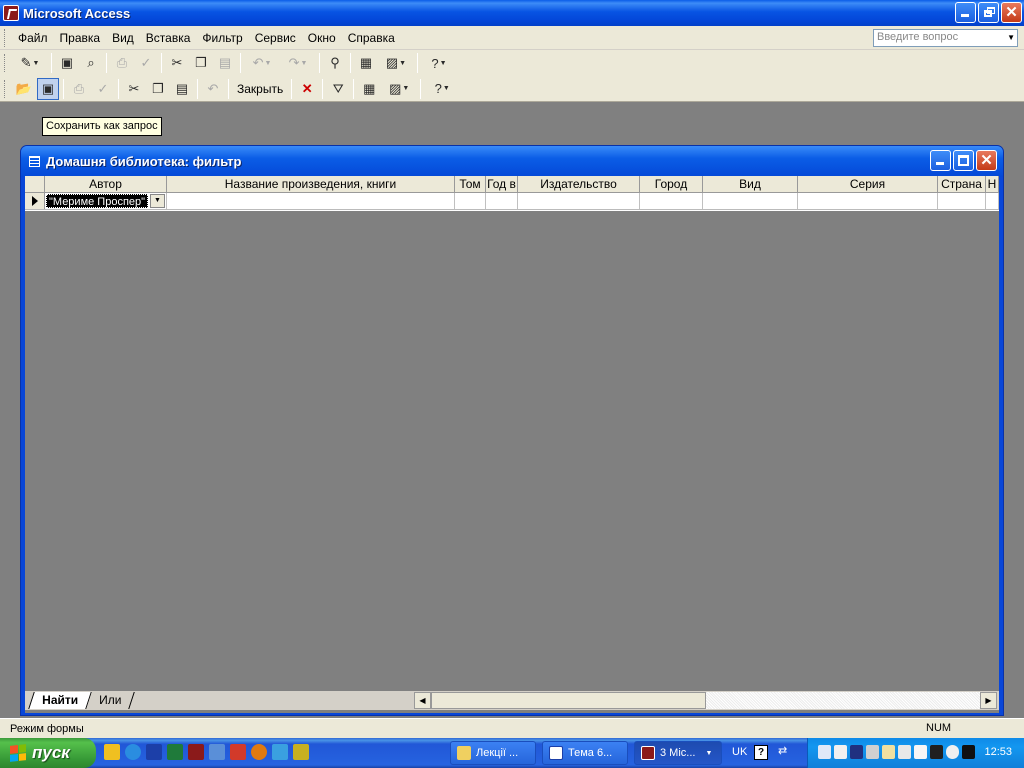  I want to click on menubar-grip, so click(5, 37).